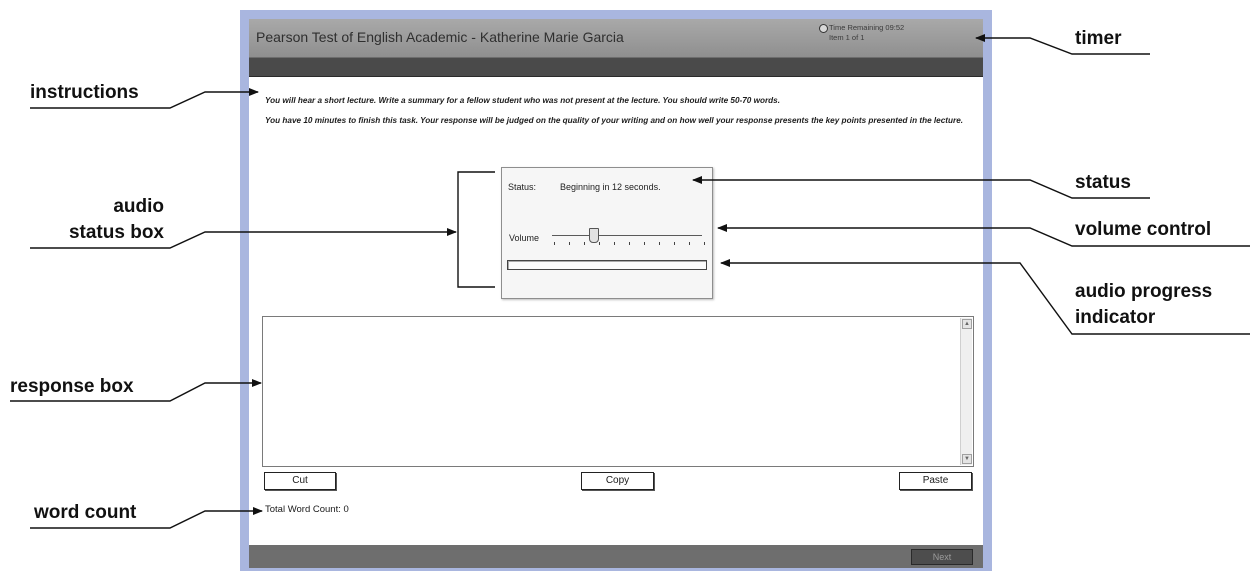  What do you see at coordinates (84, 92) in the screenshot?
I see `annotation-instructions: instructions` at bounding box center [84, 92].